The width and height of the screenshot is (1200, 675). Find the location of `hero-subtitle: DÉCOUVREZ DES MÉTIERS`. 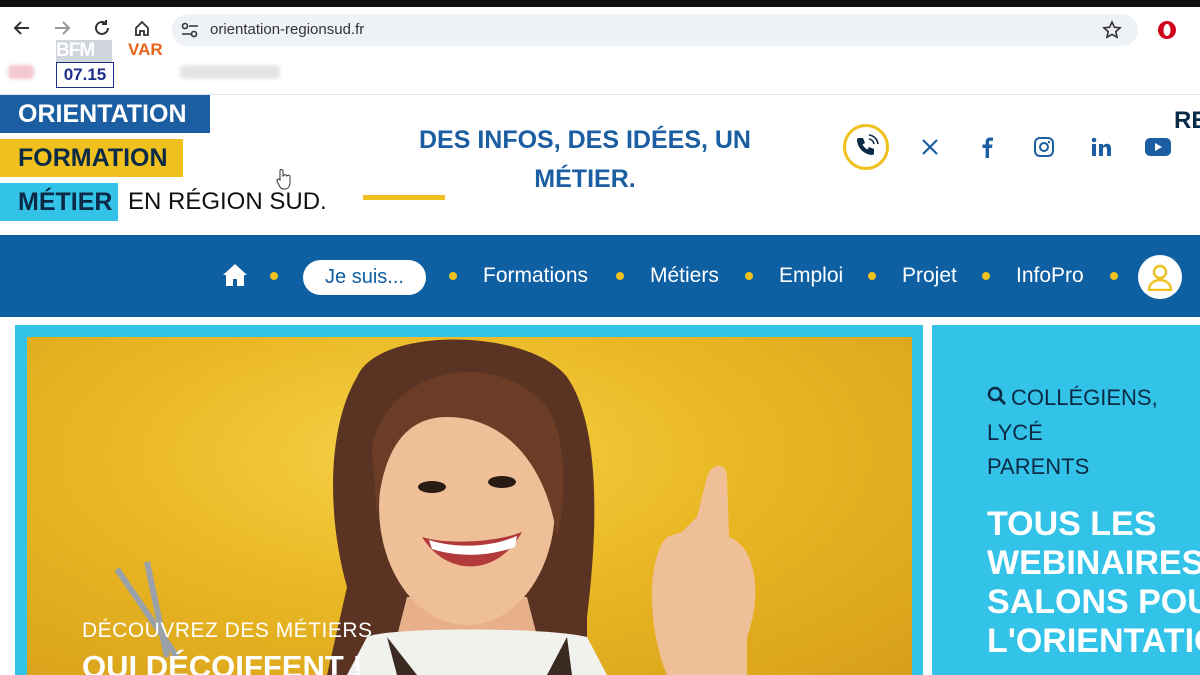

hero-subtitle: DÉCOUVREZ DES MÉTIERS is located at coordinates (227, 630).